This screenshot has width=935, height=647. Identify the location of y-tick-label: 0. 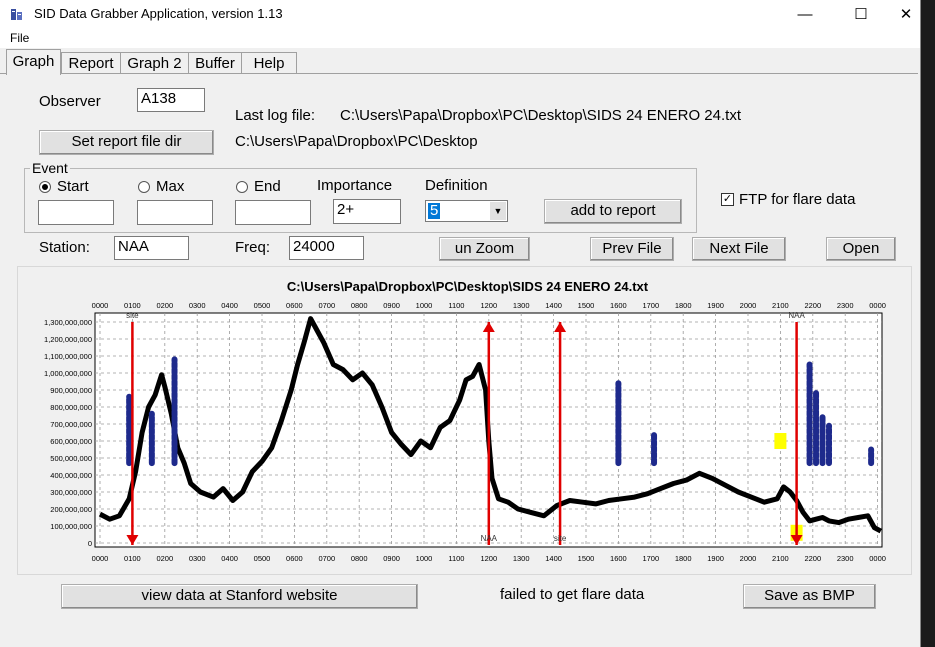
(90, 543).